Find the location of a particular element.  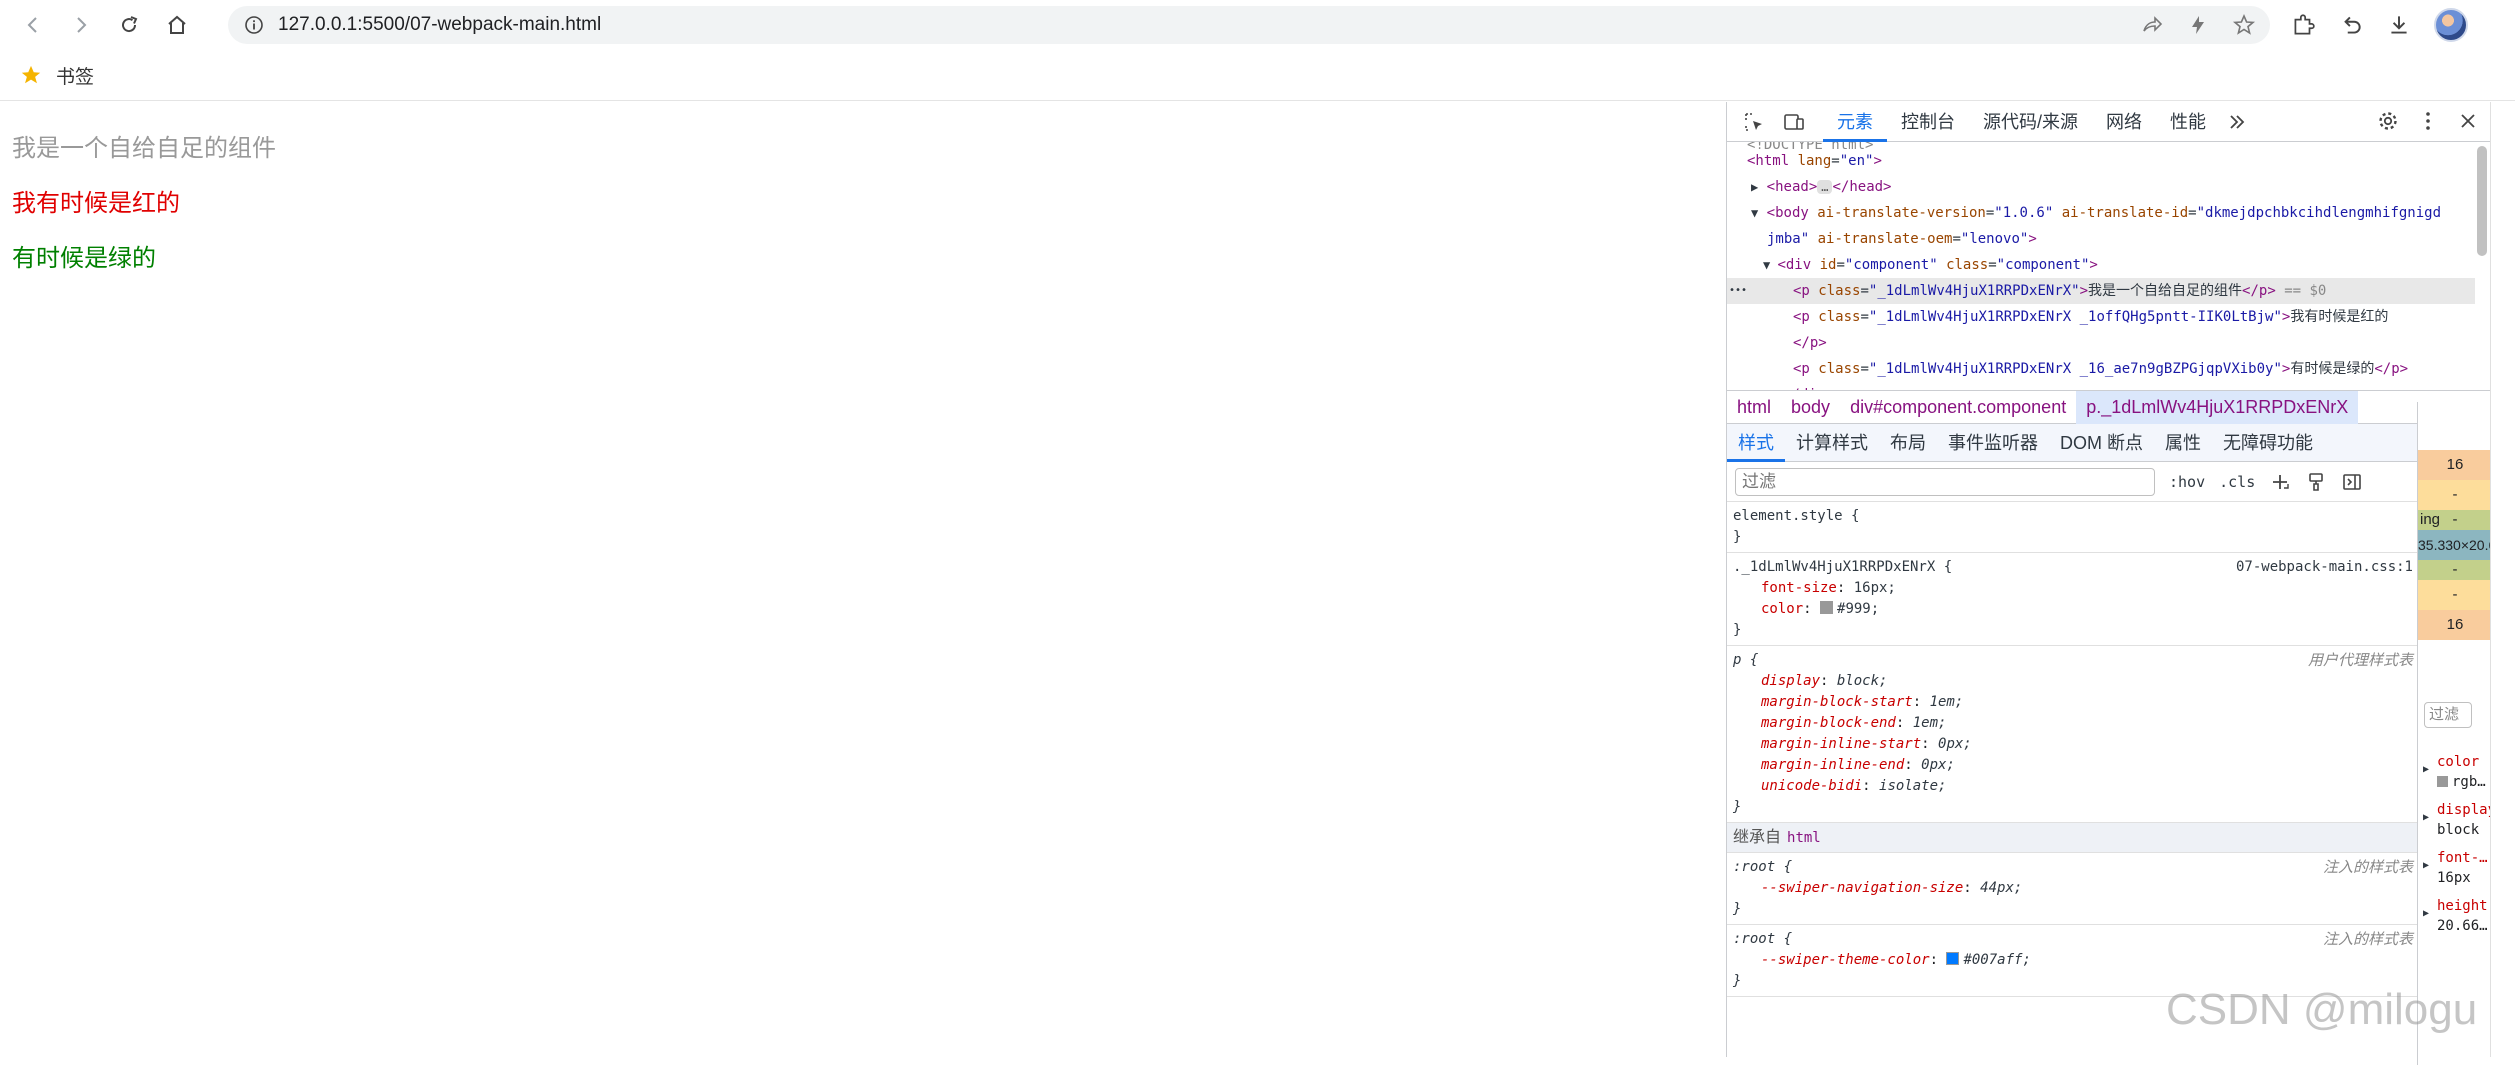

settings-gear-icon is located at coordinates (2388, 121).